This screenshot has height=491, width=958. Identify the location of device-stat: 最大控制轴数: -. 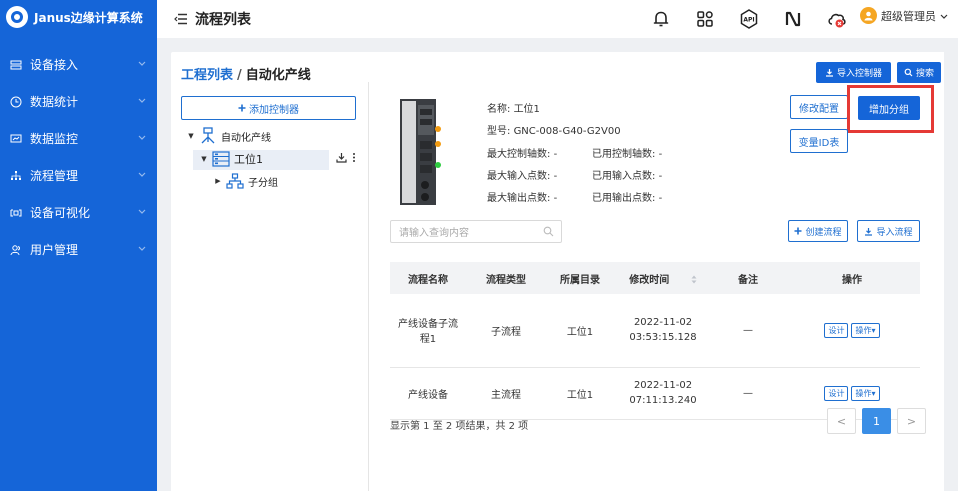
(522, 154).